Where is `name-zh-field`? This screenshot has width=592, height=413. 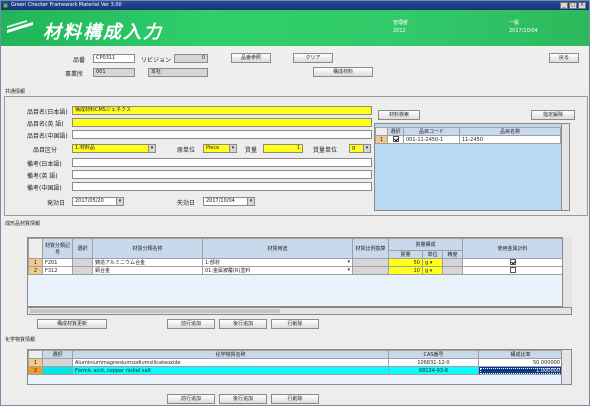
name-zh-field is located at coordinates (222, 134).